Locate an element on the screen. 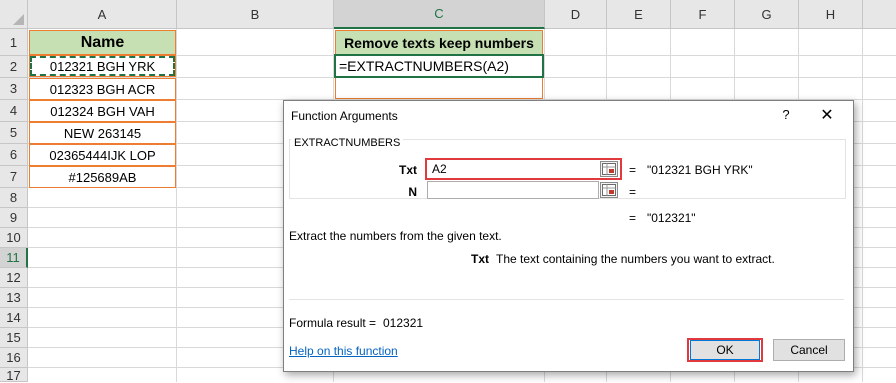 Image resolution: width=896 pixels, height=383 pixels. column-header-h: H is located at coordinates (831, 14).